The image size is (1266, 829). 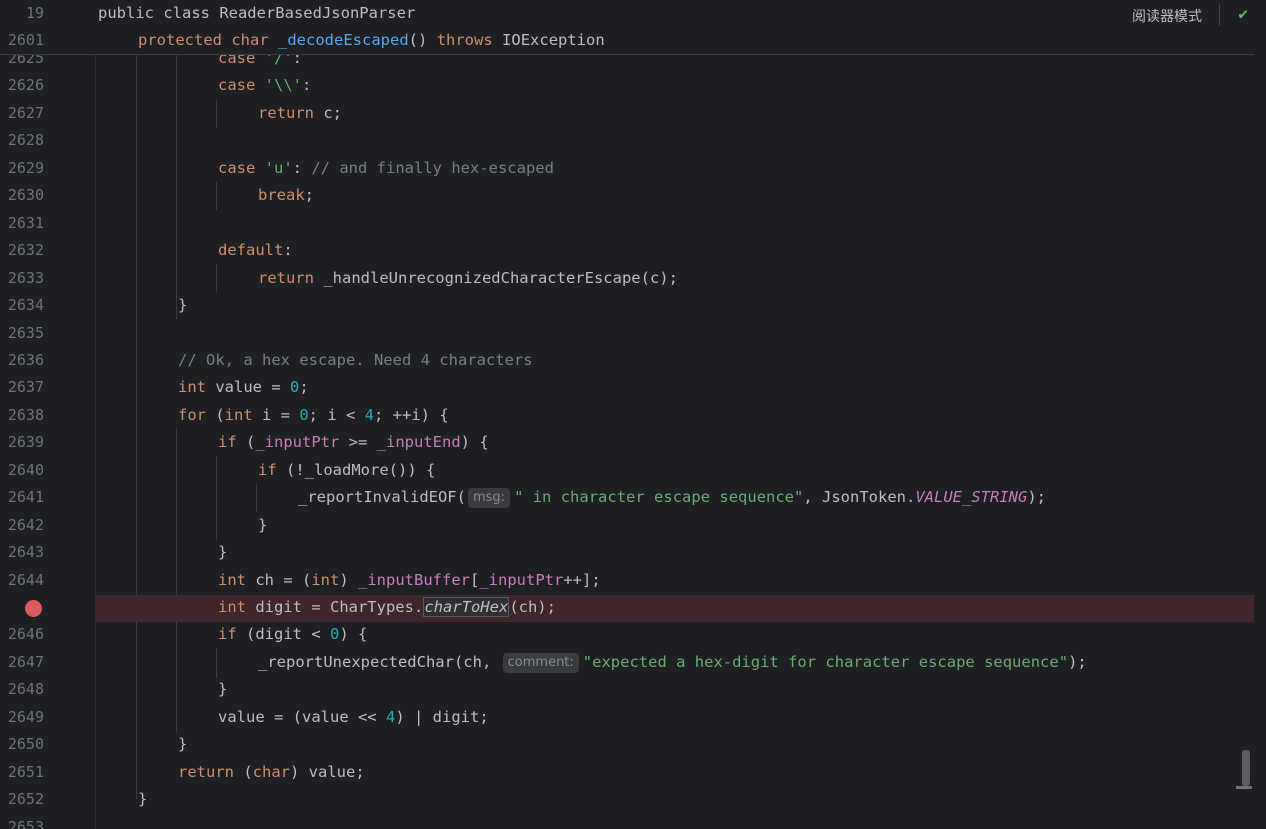 I want to click on token: >=, so click(x=358, y=442).